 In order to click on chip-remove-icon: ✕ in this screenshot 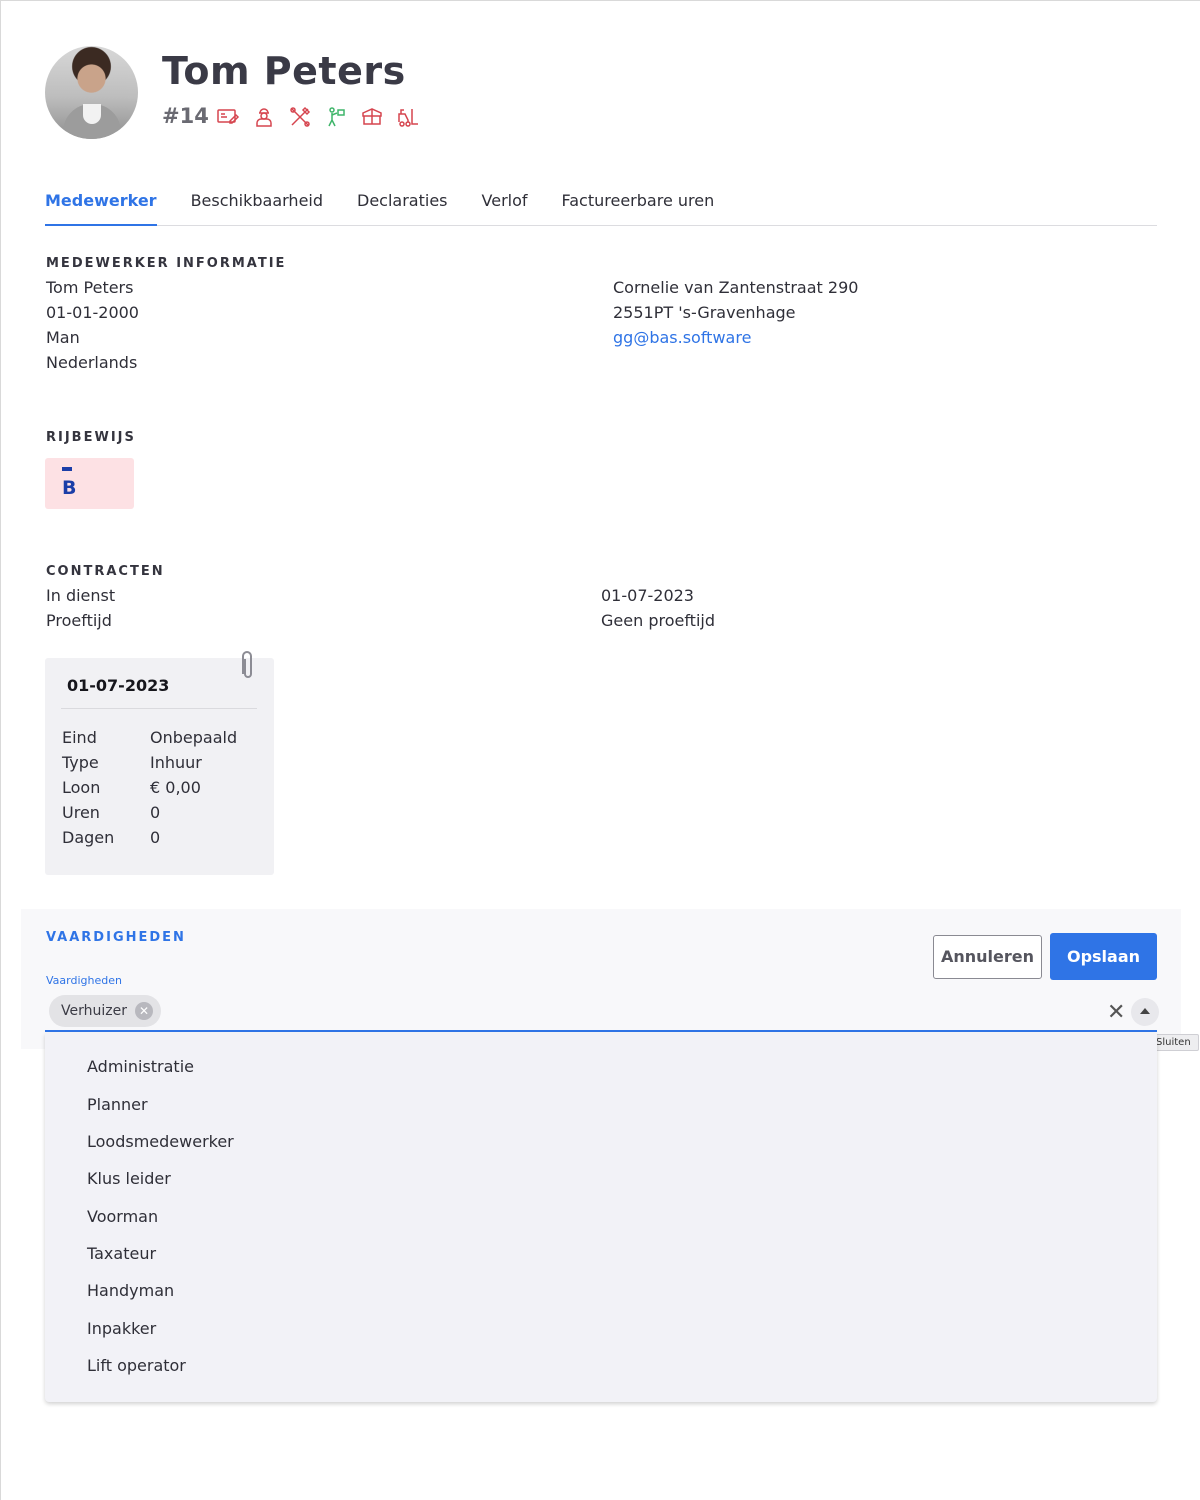, I will do `click(143, 1011)`.